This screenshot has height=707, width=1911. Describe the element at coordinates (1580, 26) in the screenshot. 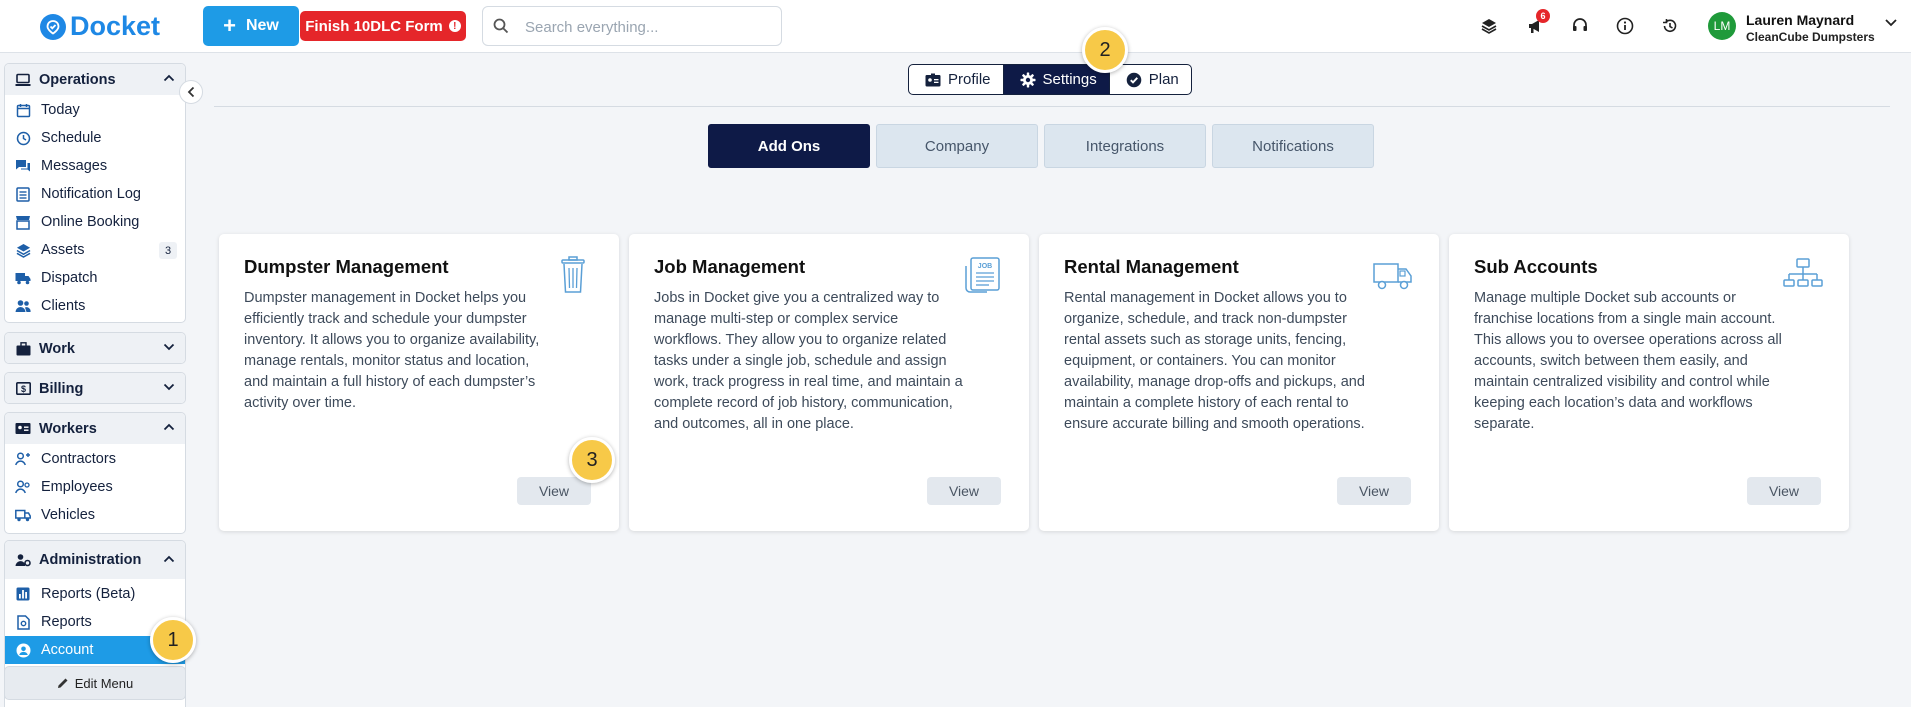

I see `support-headset-icon` at that location.